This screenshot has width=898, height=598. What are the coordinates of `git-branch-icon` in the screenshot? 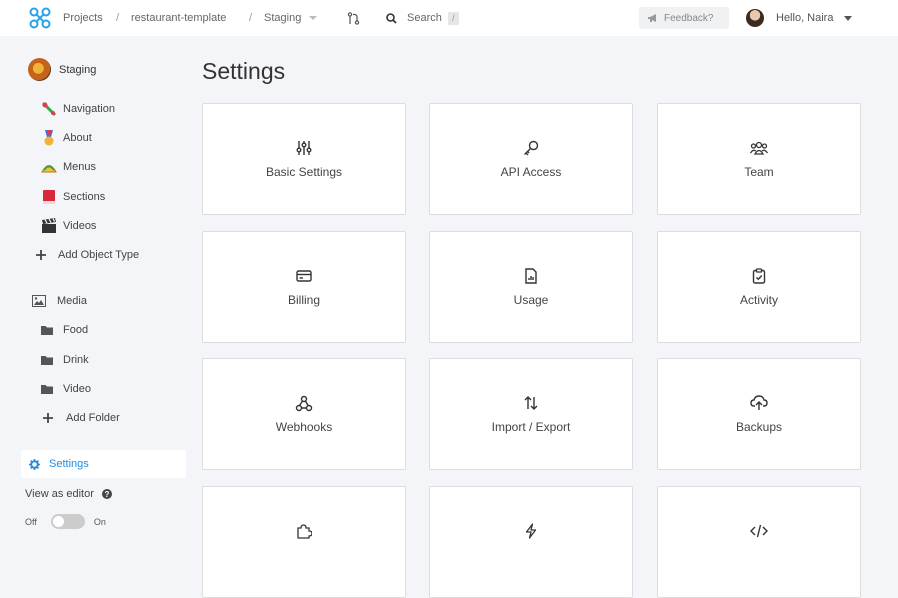 It's located at (353, 18).